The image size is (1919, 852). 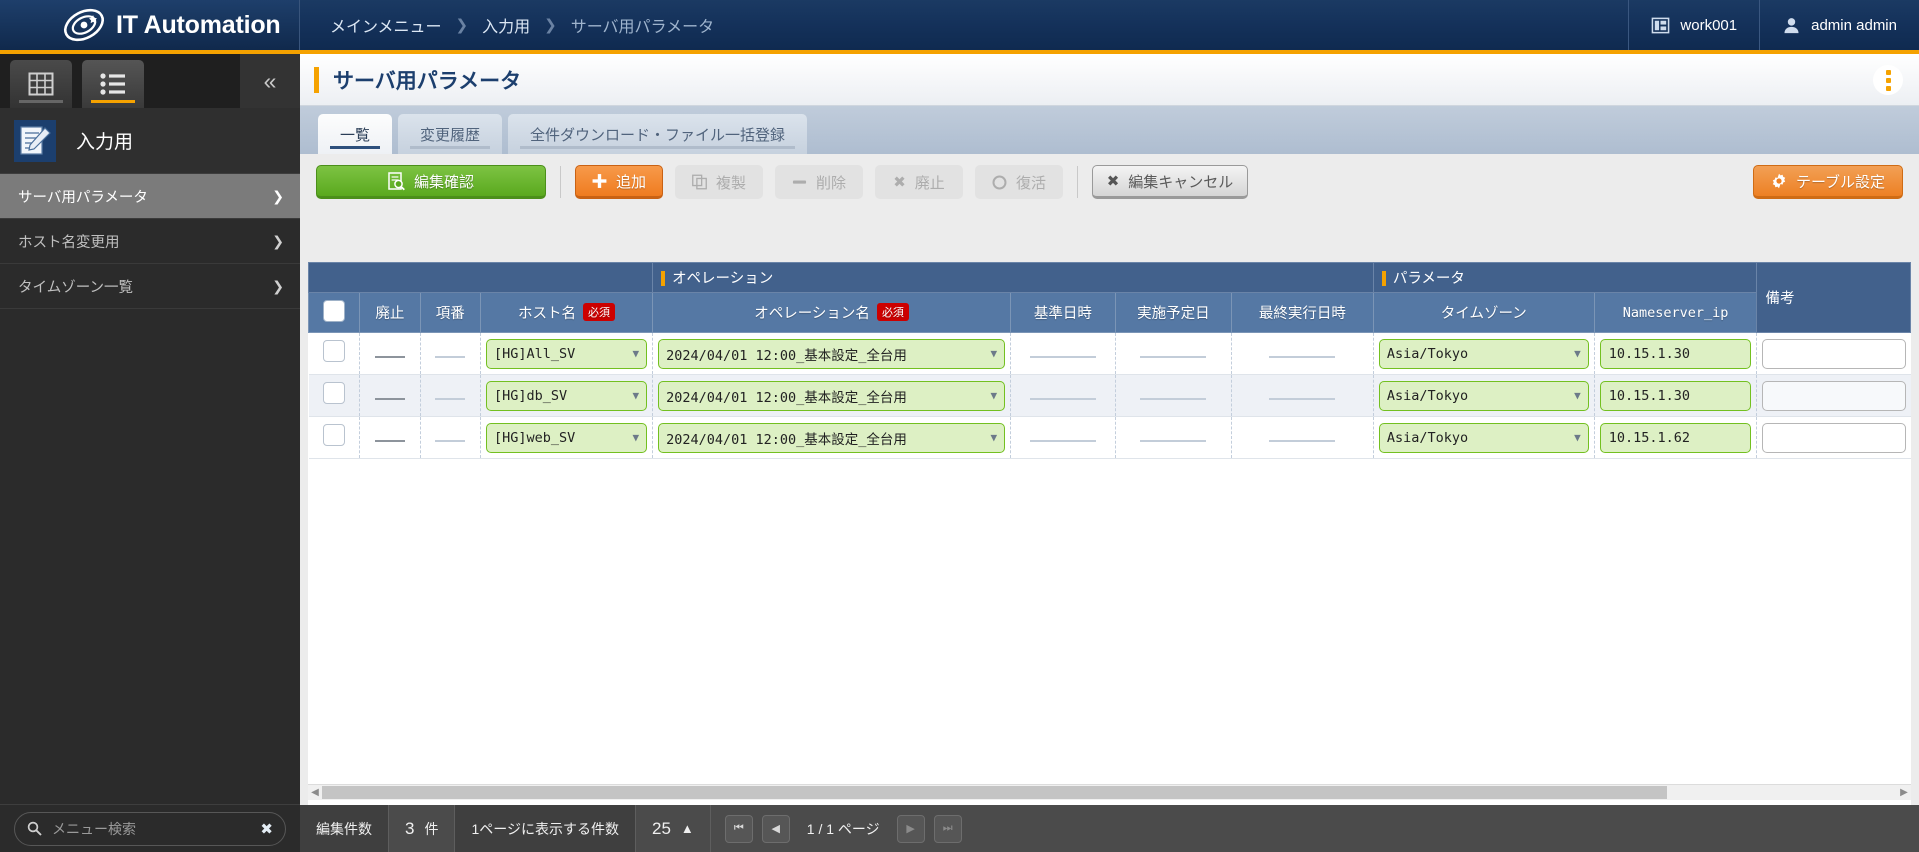 I want to click on per-page-select: 25 ▲, so click(x=673, y=828).